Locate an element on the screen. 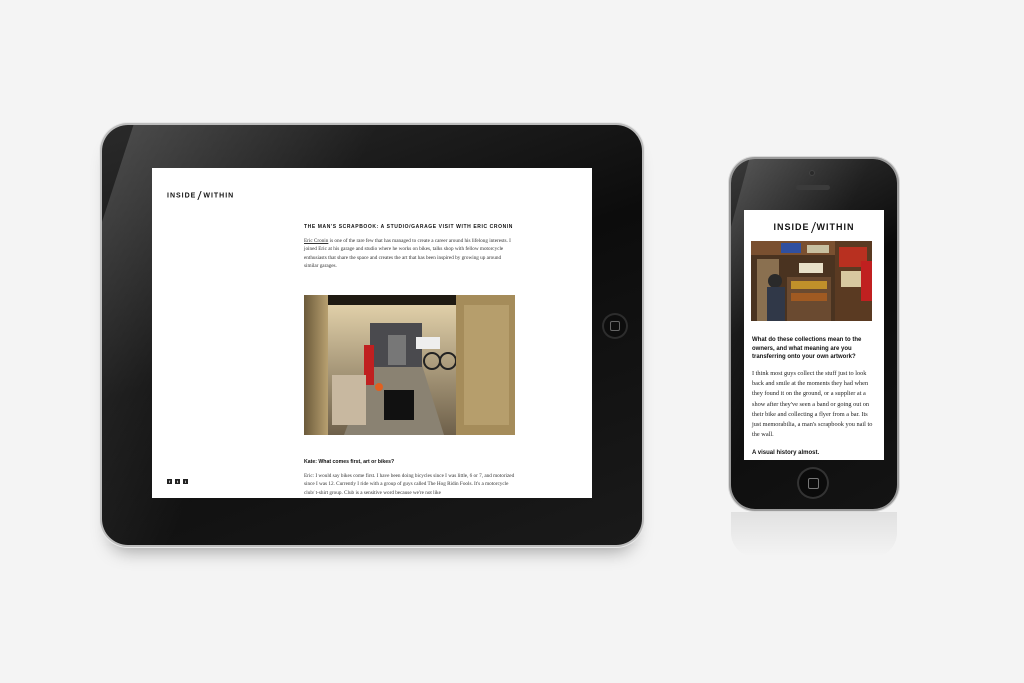 Image resolution: width=1024 pixels, height=683 pixels. phone-camera is located at coordinates (812, 173).